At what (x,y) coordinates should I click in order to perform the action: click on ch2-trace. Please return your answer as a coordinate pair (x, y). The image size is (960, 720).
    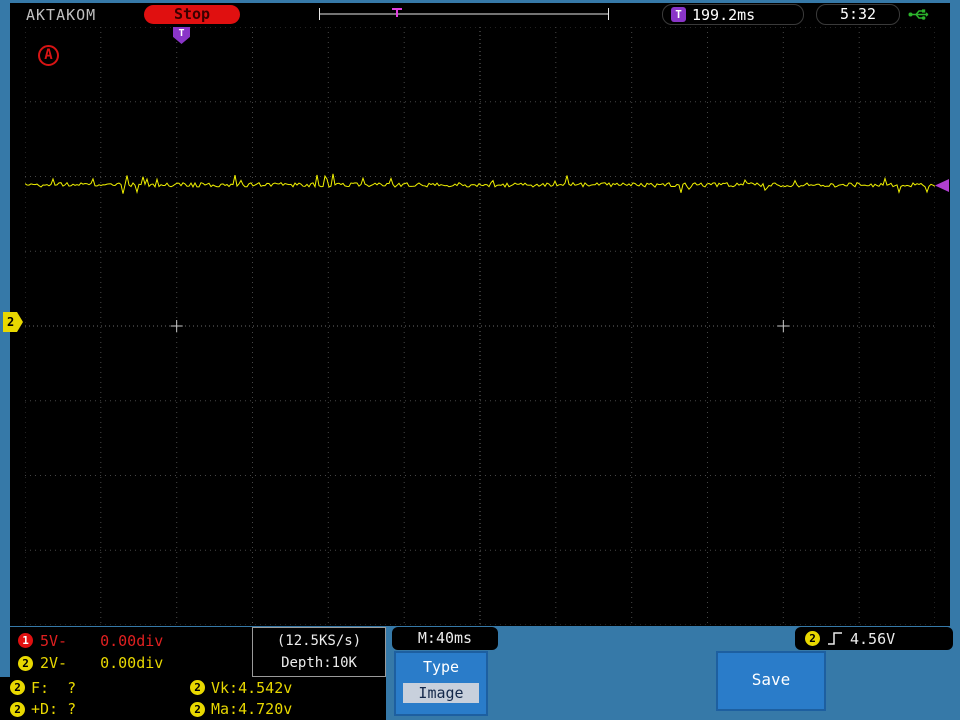
    Looking at the image, I should click on (480, 183).